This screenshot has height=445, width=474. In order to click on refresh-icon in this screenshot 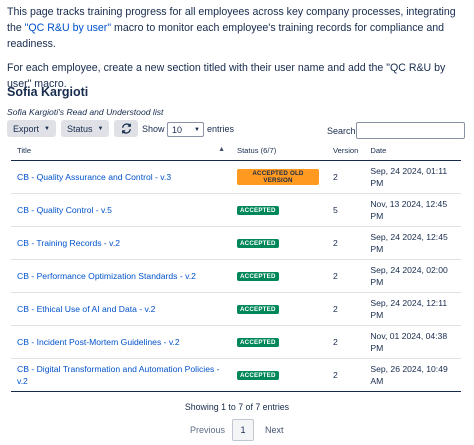, I will do `click(126, 128)`.